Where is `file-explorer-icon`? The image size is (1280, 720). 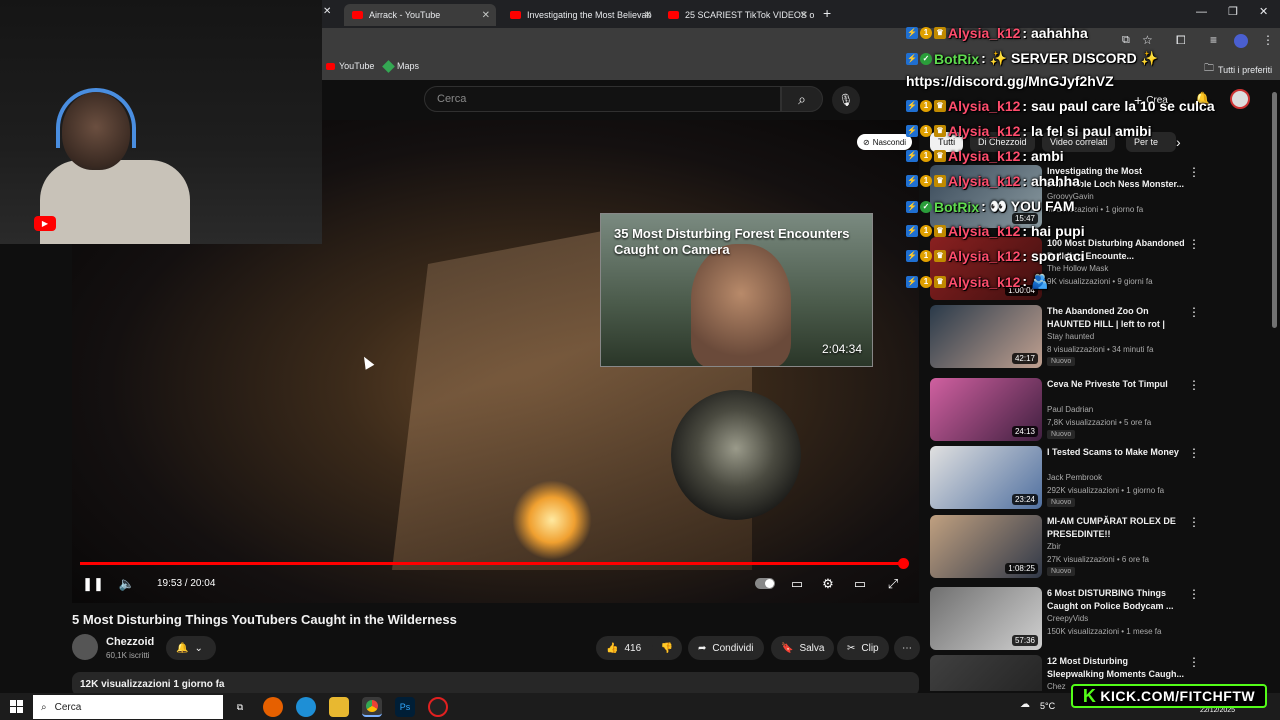 file-explorer-icon is located at coordinates (339, 707).